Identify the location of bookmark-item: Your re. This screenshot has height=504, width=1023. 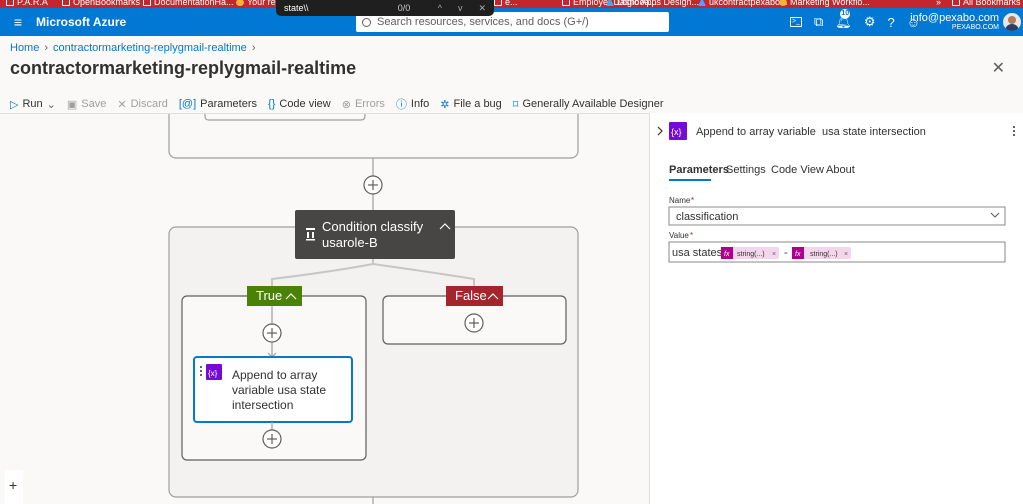
(256, 3).